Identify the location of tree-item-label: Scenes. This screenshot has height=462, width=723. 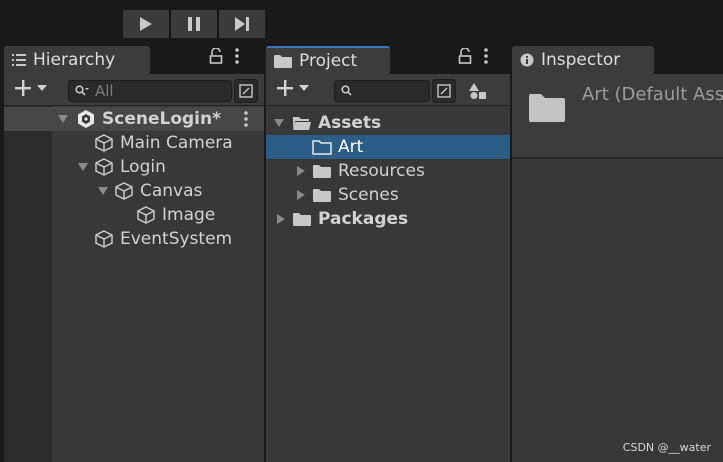
(368, 195).